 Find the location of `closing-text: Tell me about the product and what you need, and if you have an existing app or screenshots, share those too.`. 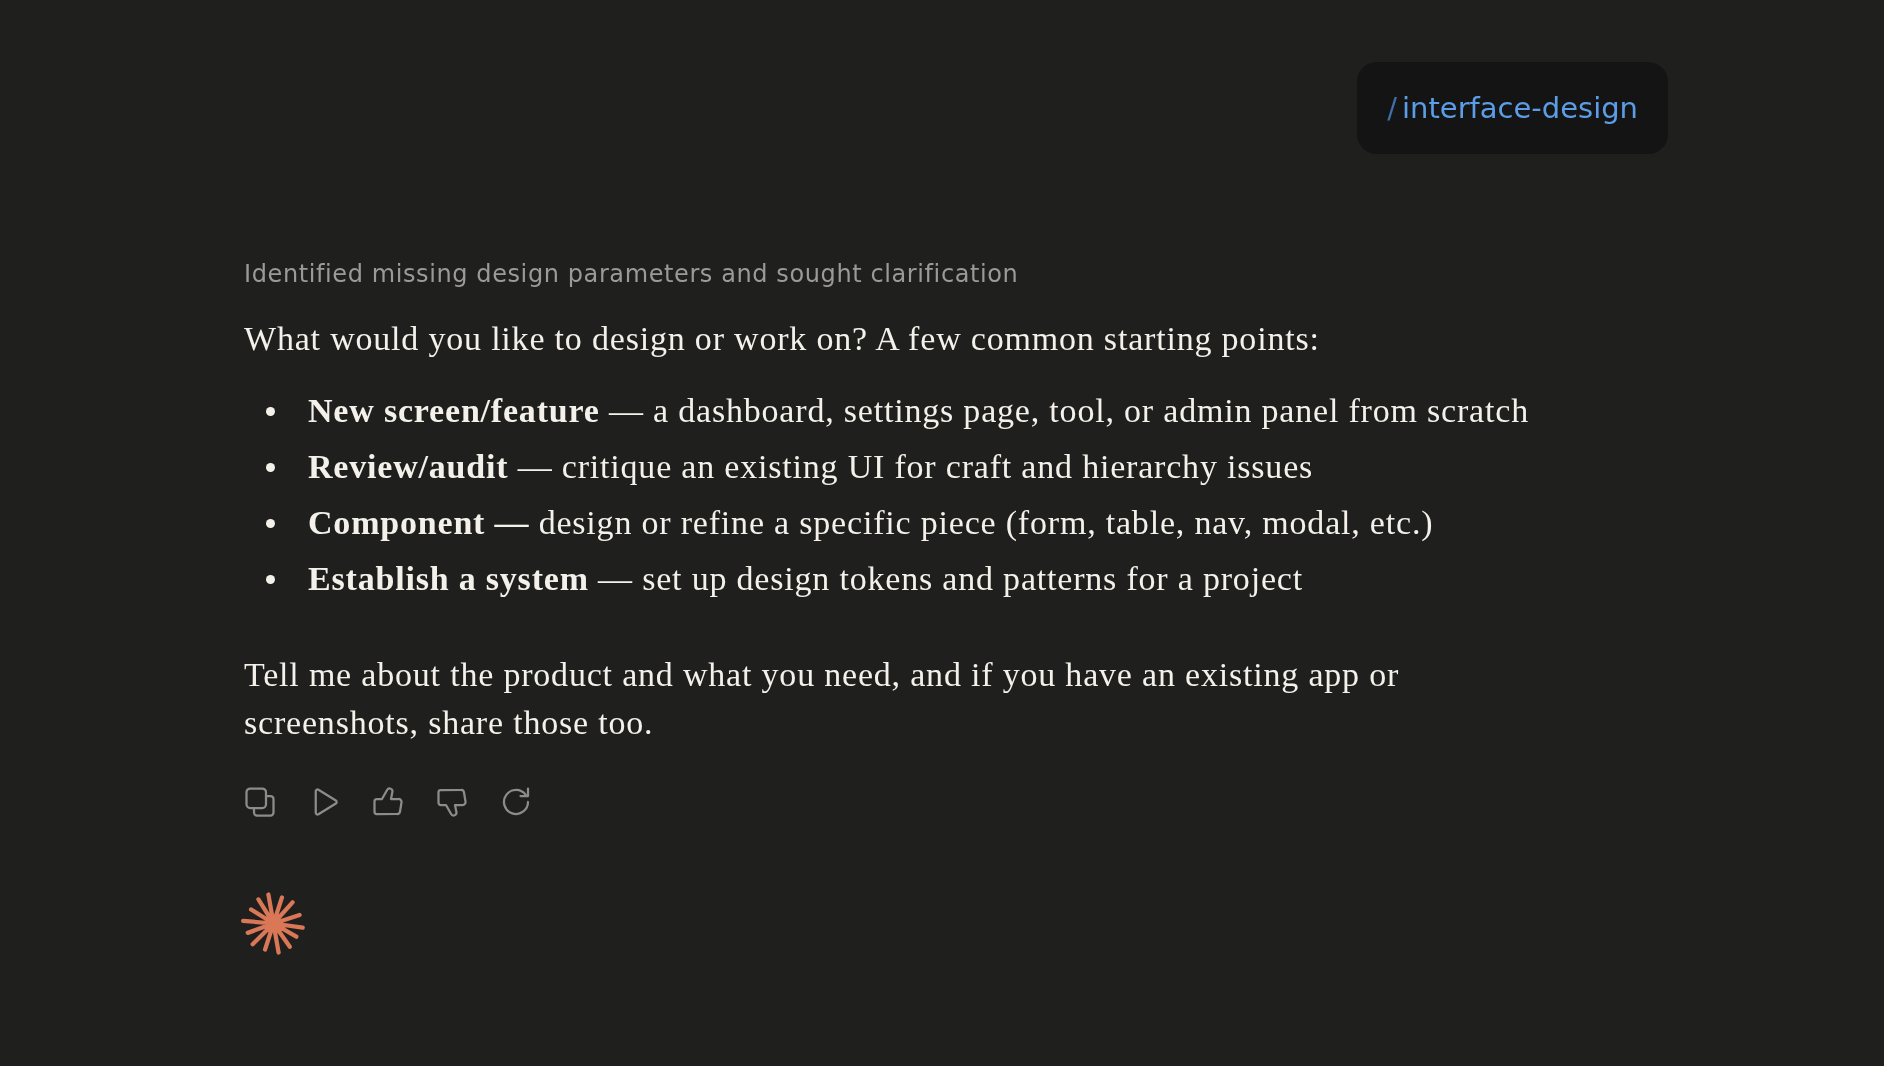

closing-text: Tell me about the product and what you need, and if you have an existing app or screenshots, share those too. is located at coordinates (822, 699).